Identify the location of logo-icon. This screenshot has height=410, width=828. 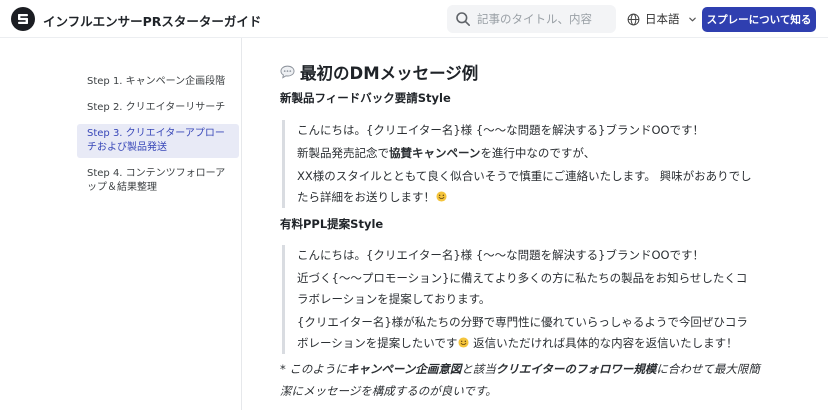
(23, 19).